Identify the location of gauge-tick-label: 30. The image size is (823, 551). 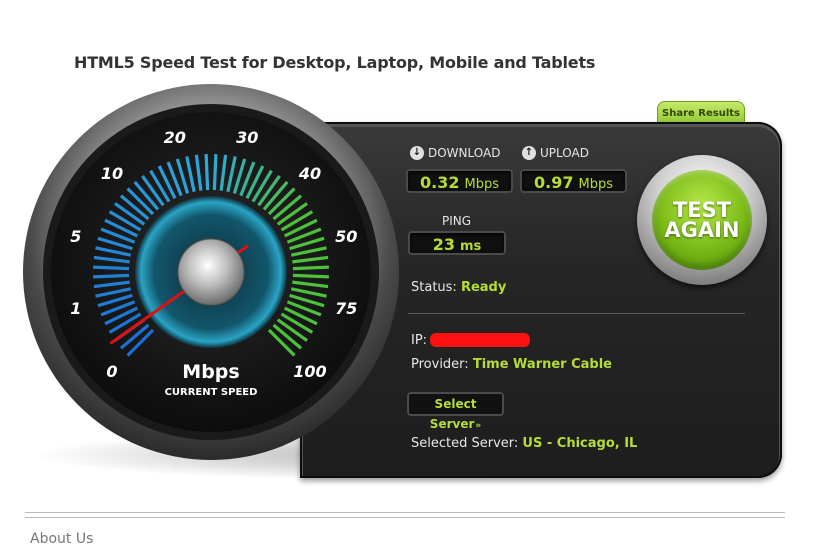
(247, 137).